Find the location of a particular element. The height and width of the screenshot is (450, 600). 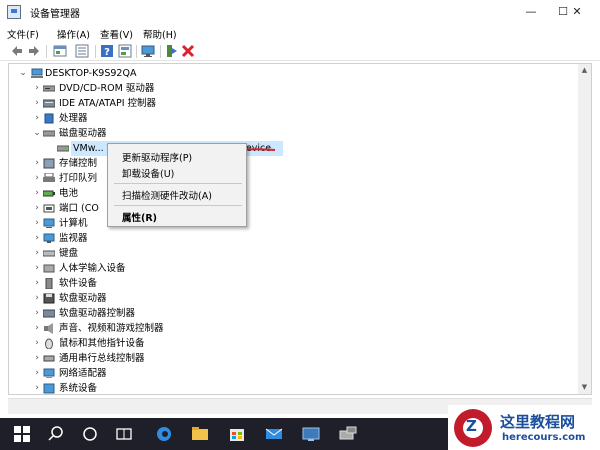

forward-arrow-icon is located at coordinates (34, 51).